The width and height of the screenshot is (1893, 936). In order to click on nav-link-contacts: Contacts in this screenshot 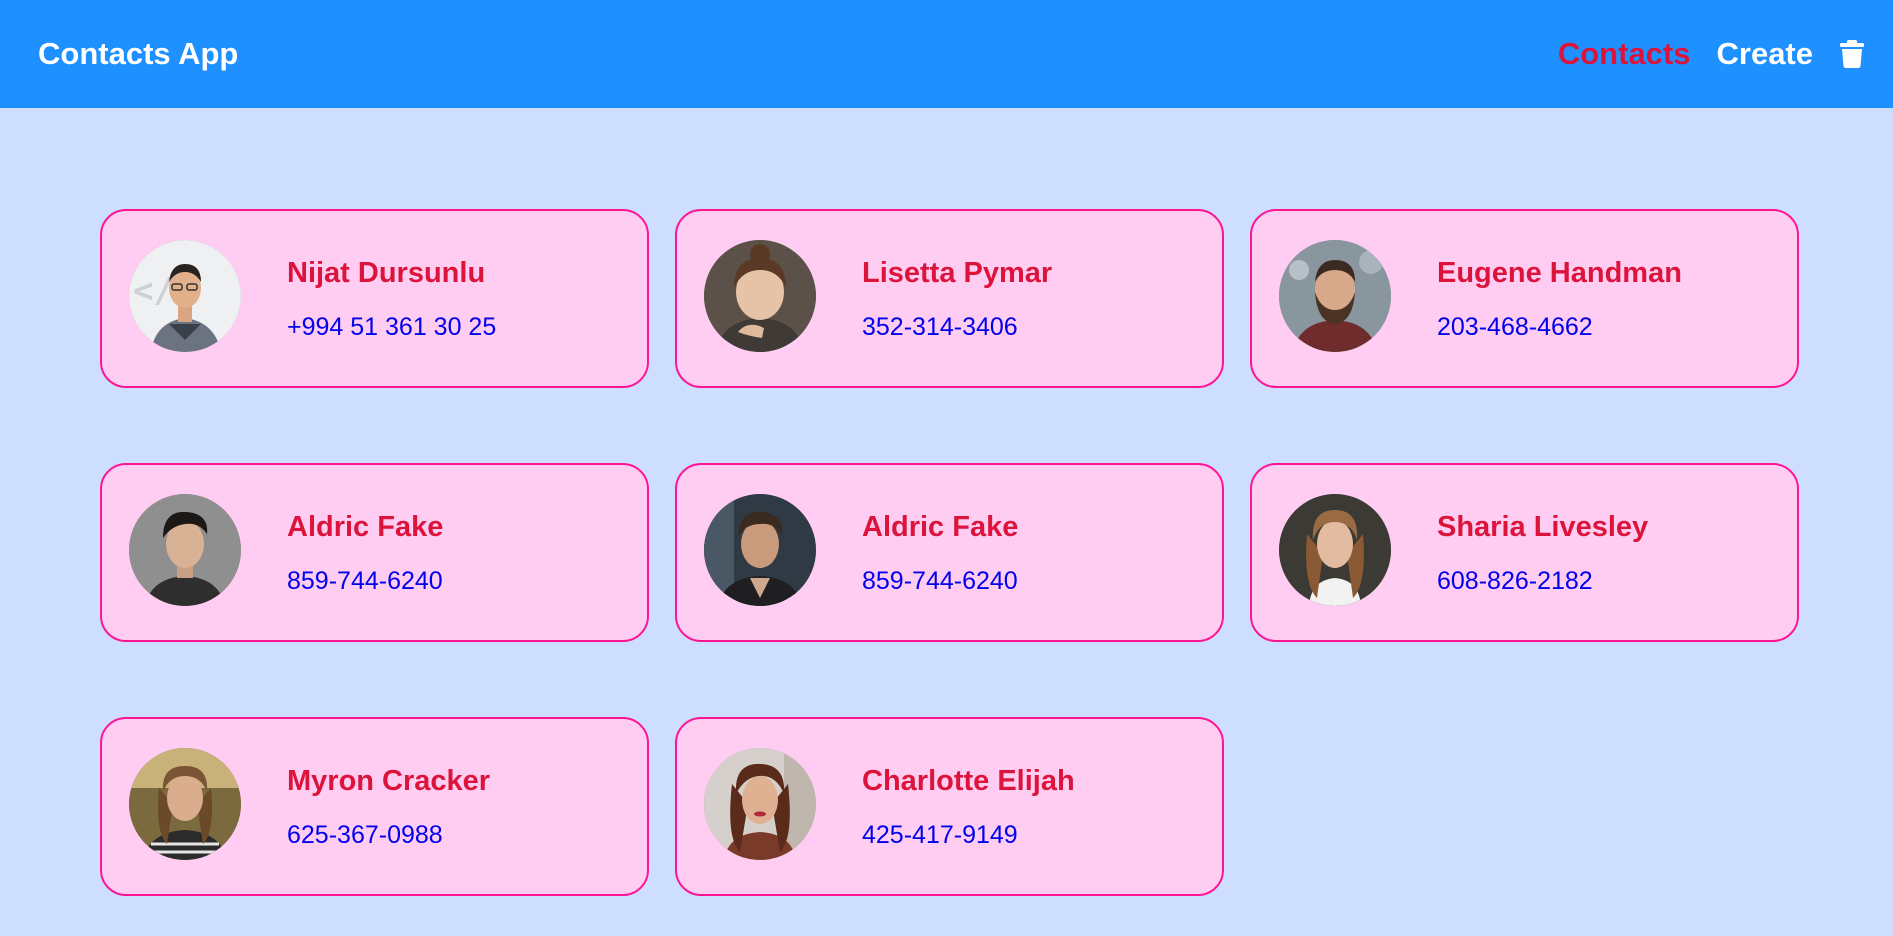, I will do `click(1624, 54)`.